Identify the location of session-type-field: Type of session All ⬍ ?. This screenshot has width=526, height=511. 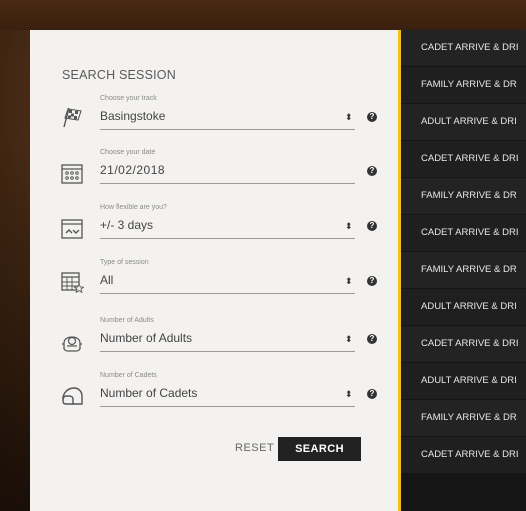
(218, 281).